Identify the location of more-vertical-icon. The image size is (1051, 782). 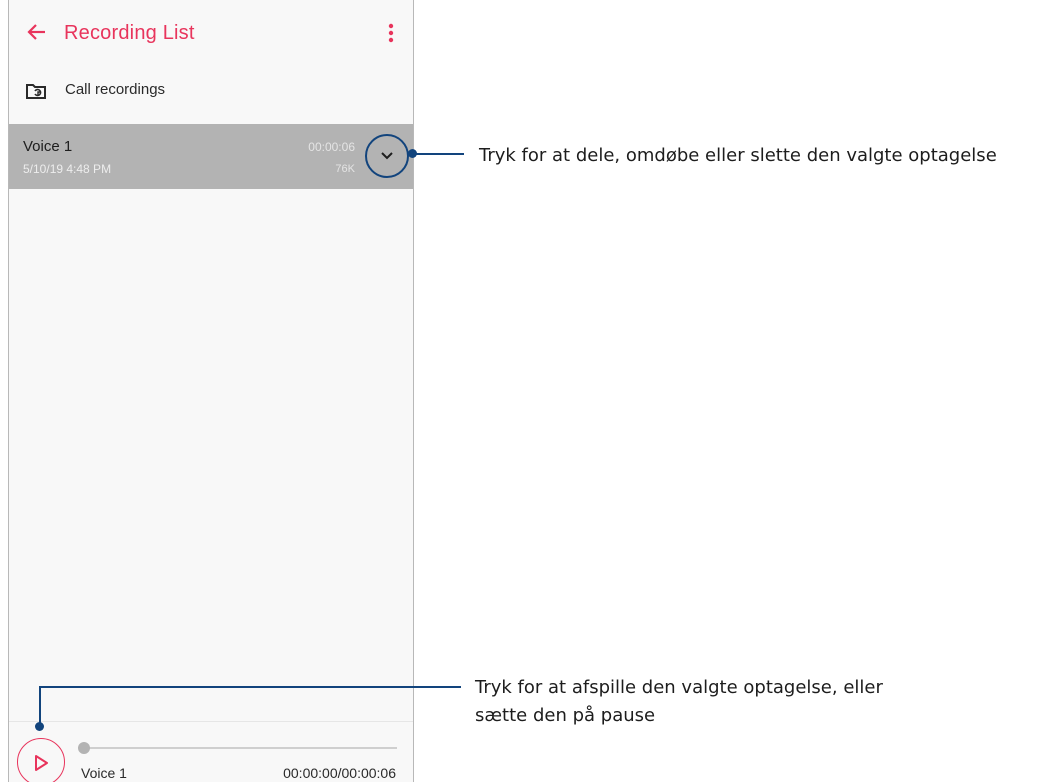
(391, 33).